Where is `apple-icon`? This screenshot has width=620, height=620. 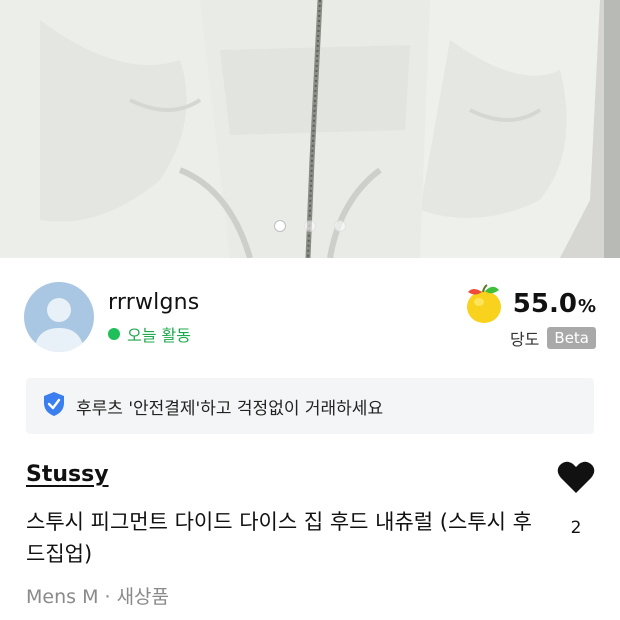 apple-icon is located at coordinates (484, 304).